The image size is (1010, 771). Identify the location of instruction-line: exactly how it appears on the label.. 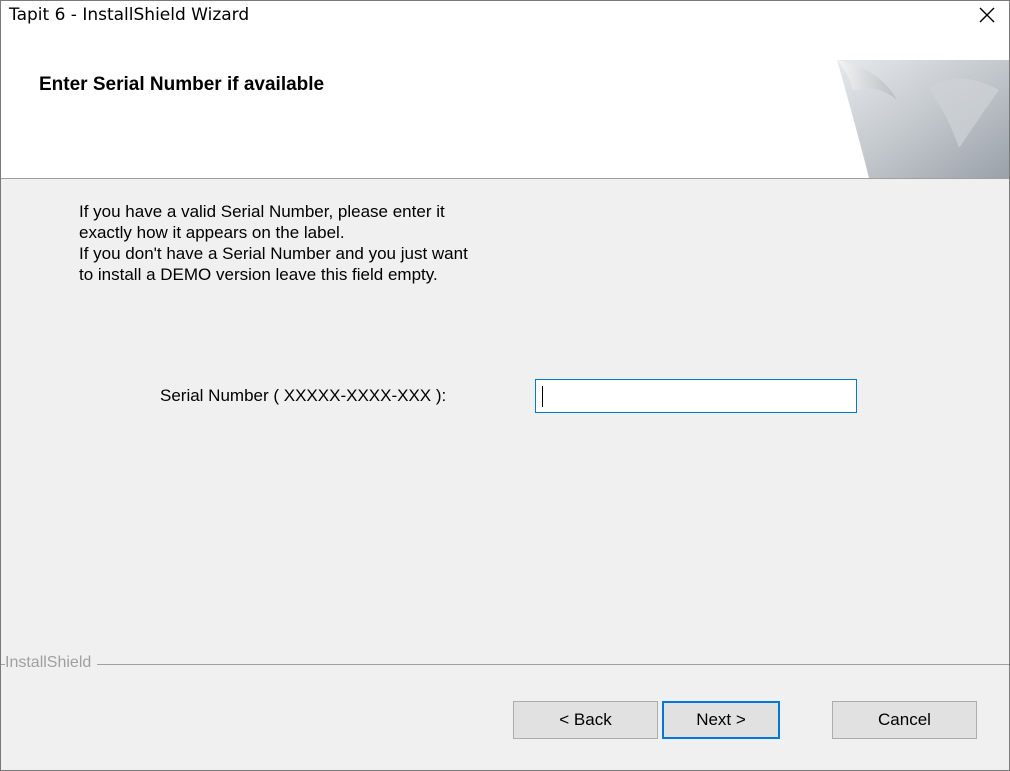
(212, 232).